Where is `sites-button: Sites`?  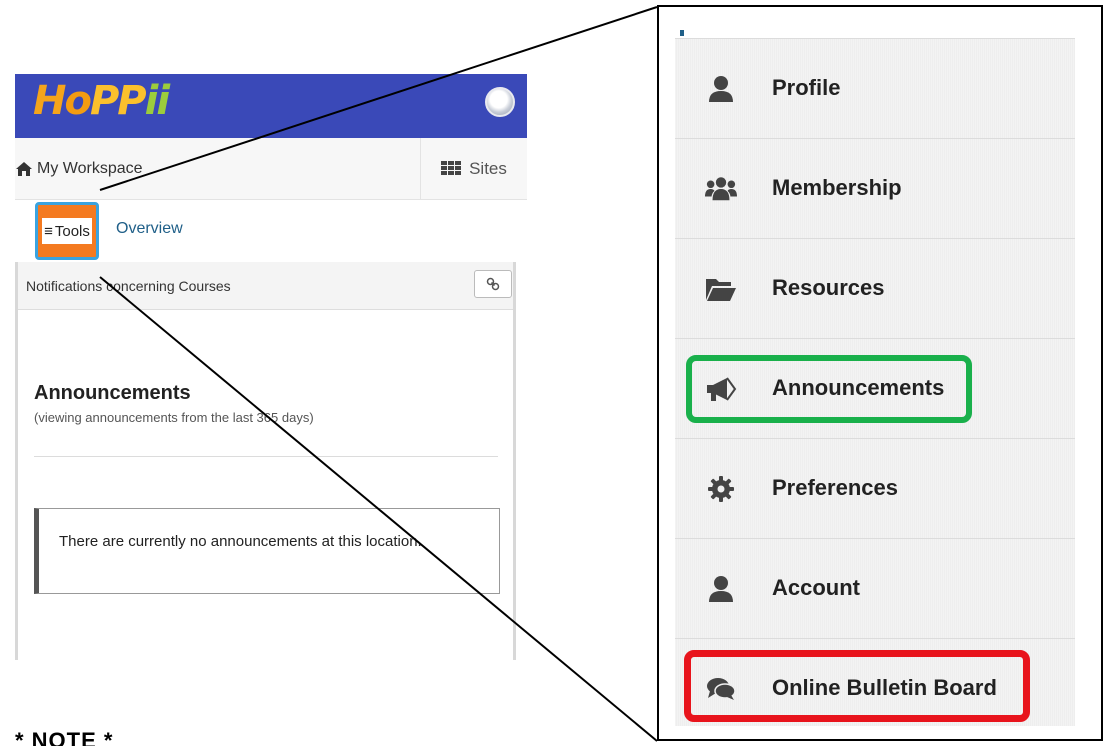
sites-button: Sites is located at coordinates (473, 169).